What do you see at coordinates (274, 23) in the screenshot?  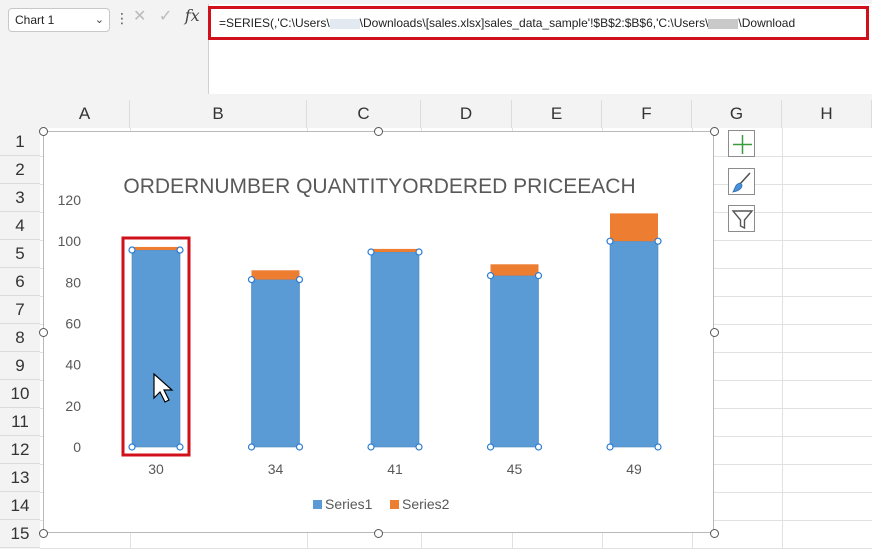 I see `formula-part-1: =SERIES(,'C:\Users\` at bounding box center [274, 23].